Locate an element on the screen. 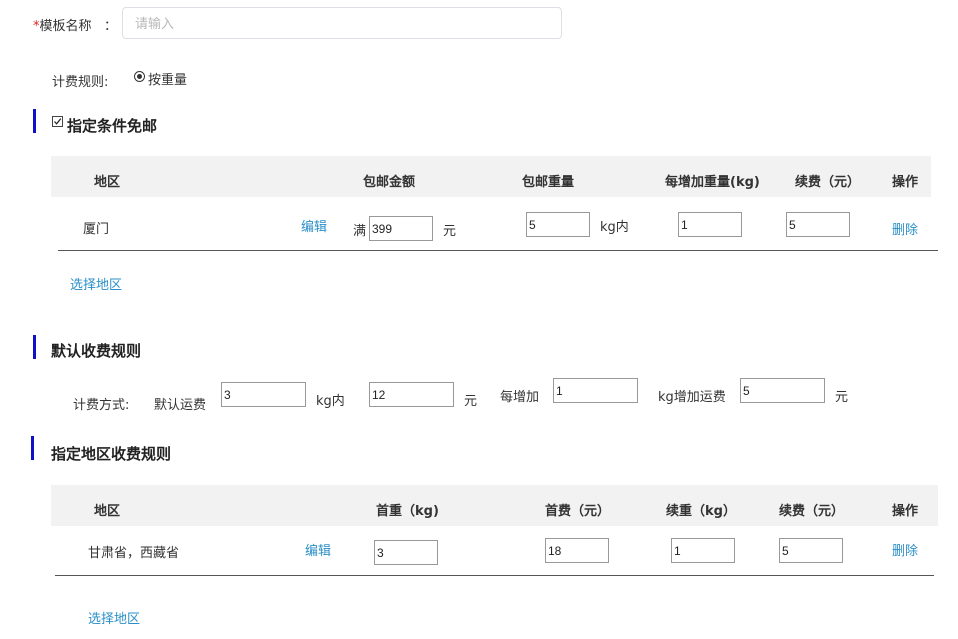 This screenshot has height=639, width=958. column-header-renew-fee: 续费（元） is located at coordinates (828, 182).